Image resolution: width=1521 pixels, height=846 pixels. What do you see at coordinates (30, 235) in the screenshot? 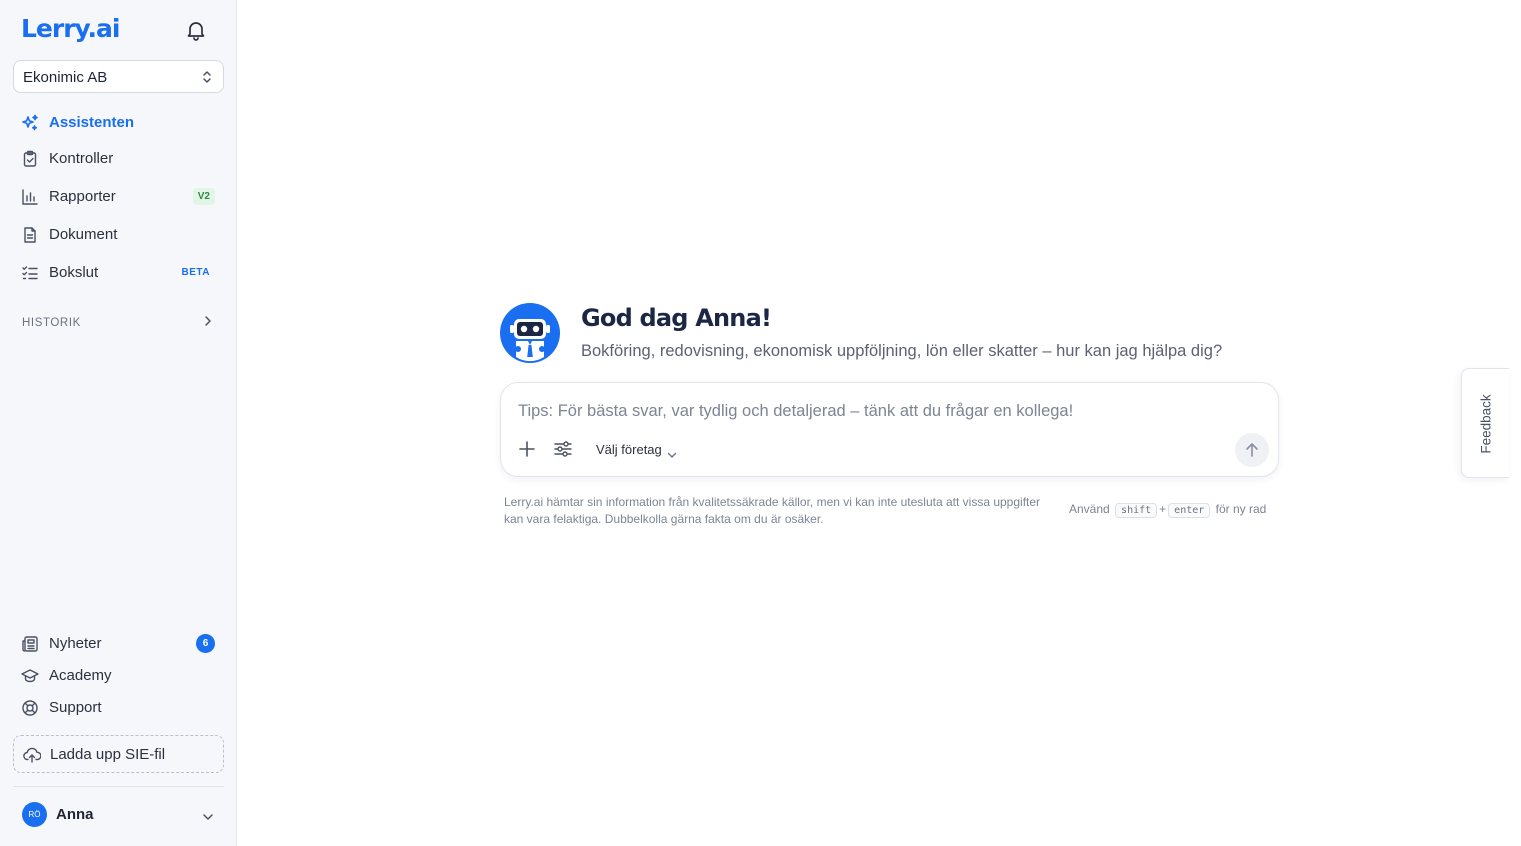
I see `document-icon` at bounding box center [30, 235].